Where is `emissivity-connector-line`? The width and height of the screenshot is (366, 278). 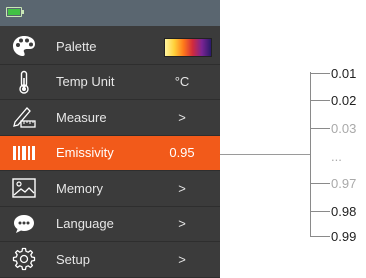
emissivity-connector-line is located at coordinates (265, 154).